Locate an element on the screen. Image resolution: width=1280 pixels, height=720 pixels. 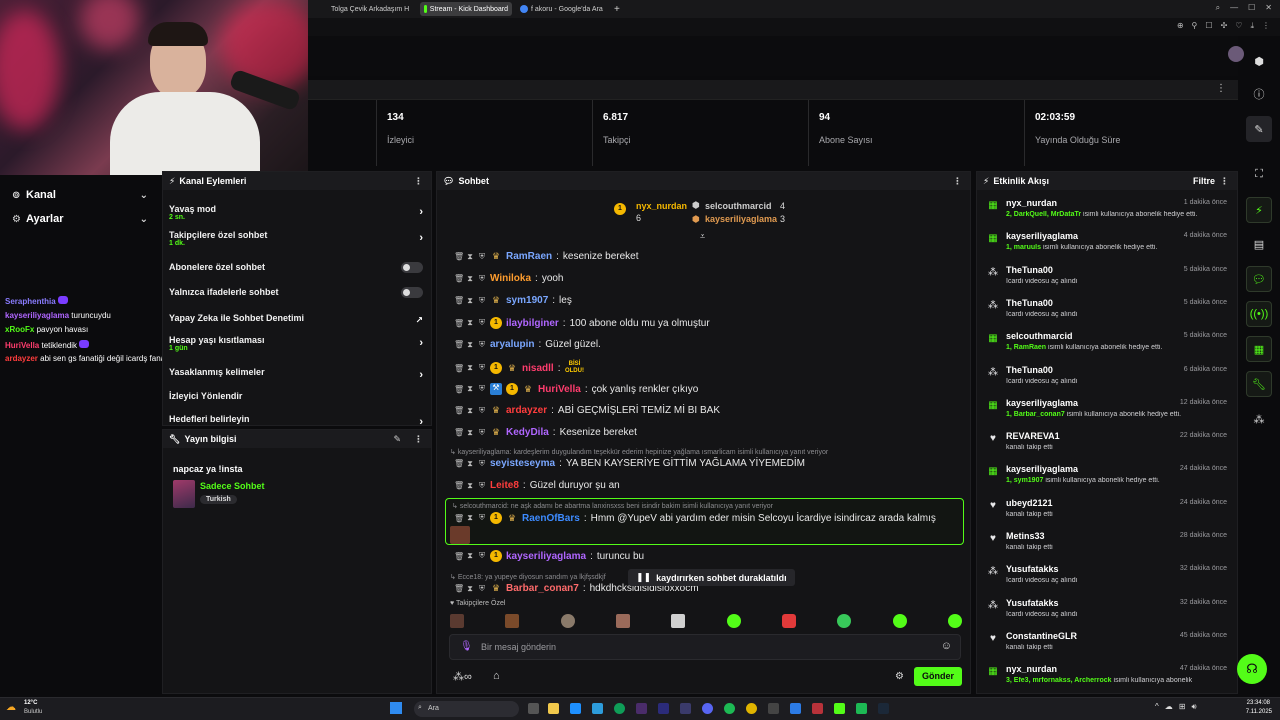
slow-mode-row: Yavaş mod 2 sn. › is located at coordinates (296, 212).